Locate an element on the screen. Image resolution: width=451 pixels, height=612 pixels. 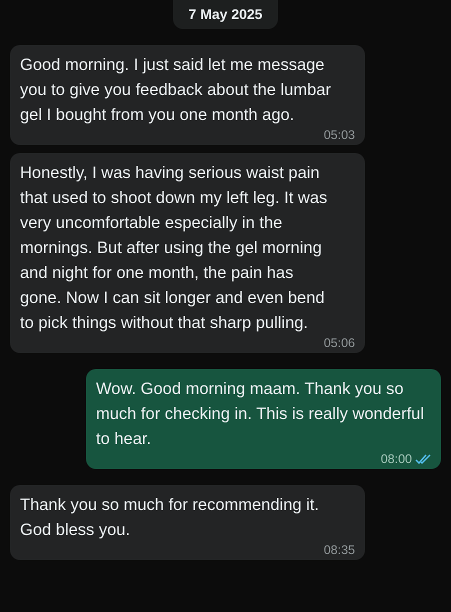
message-text: Good morning. I just said let me message you to give you feedback about the lumbar gel I bought from you one month ago. is located at coordinates (176, 90).